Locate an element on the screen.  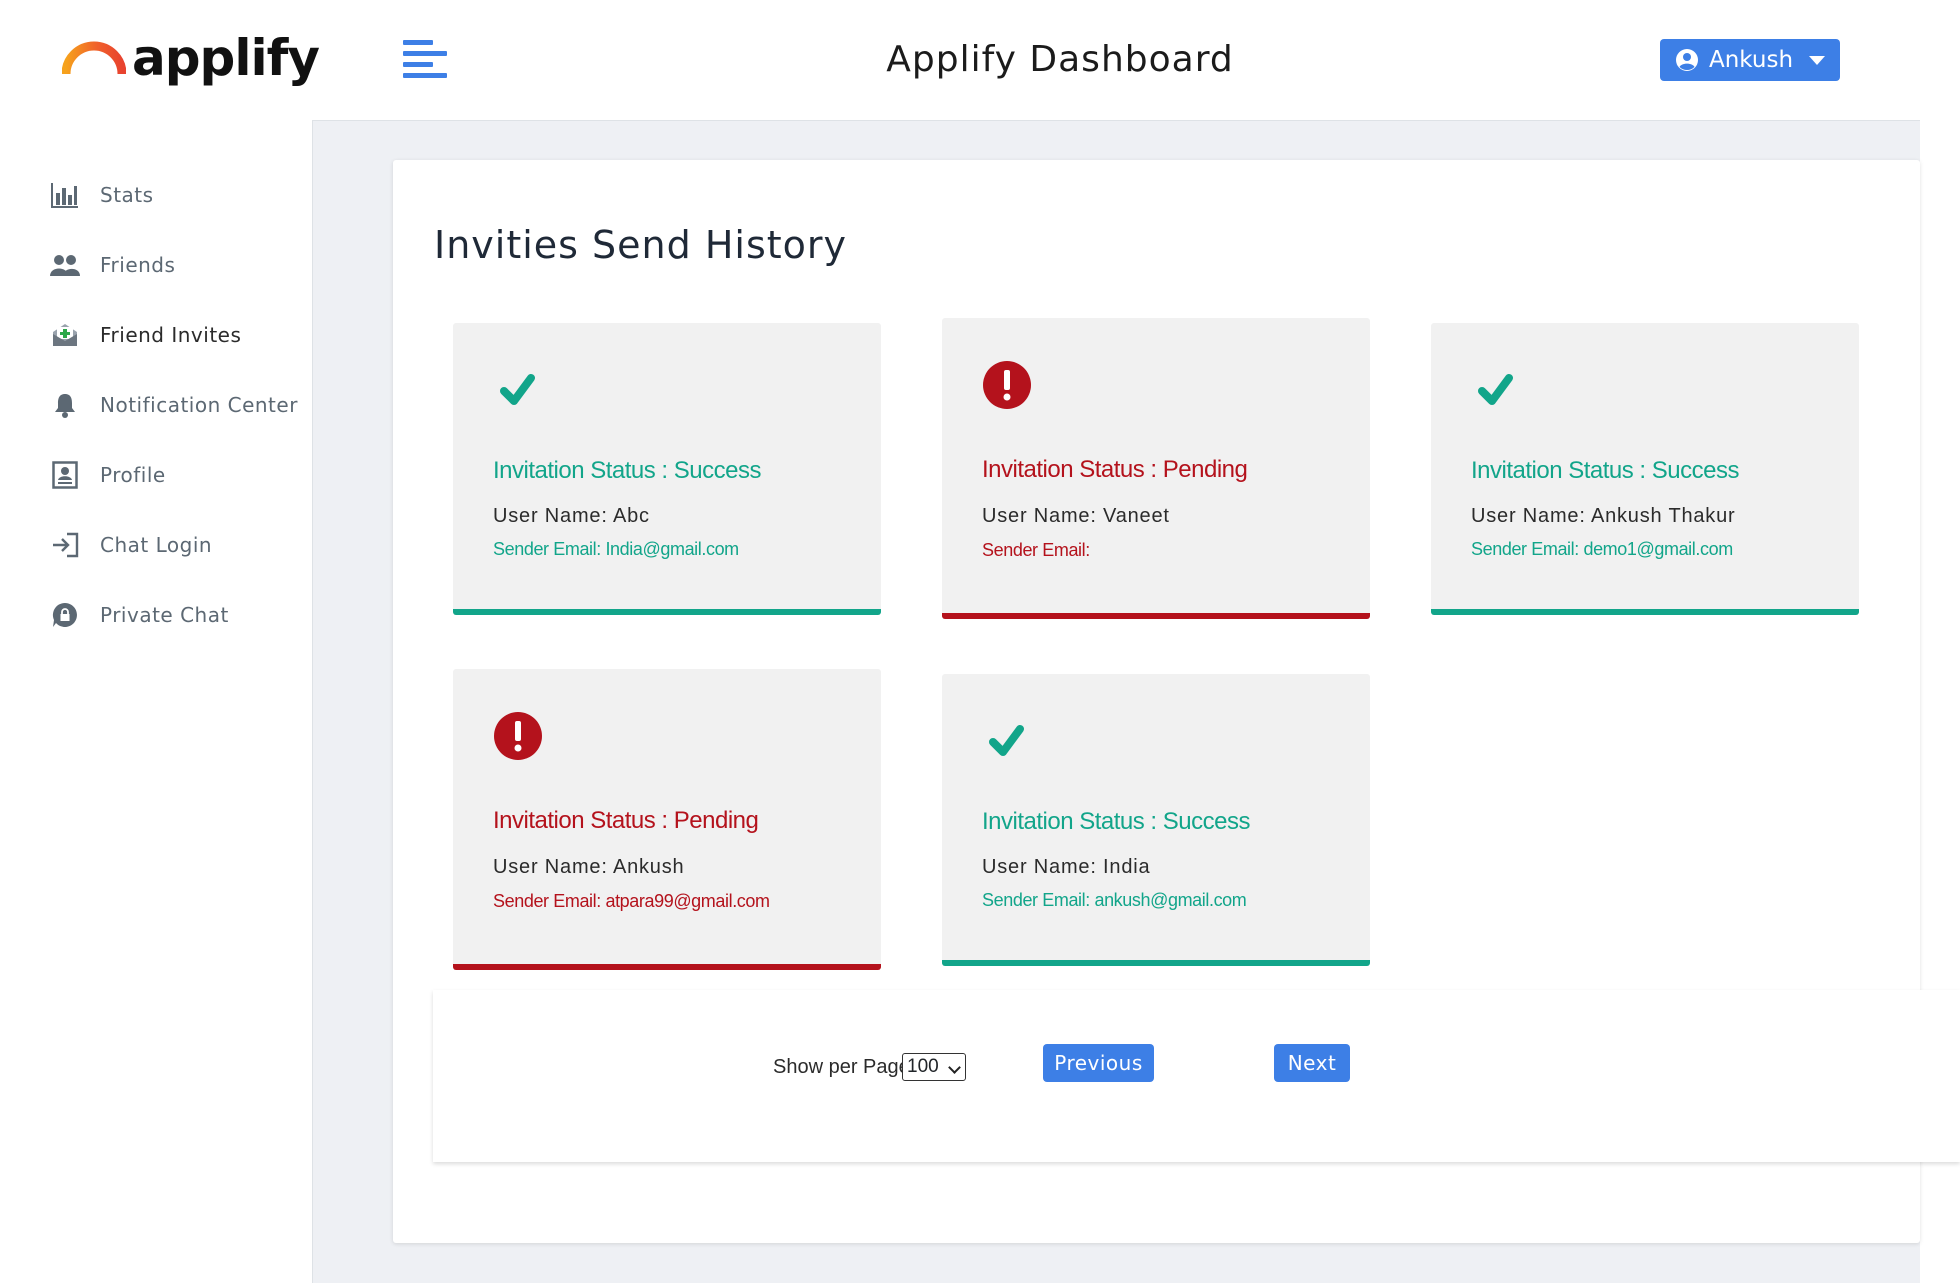
bell-icon is located at coordinates (65, 405).